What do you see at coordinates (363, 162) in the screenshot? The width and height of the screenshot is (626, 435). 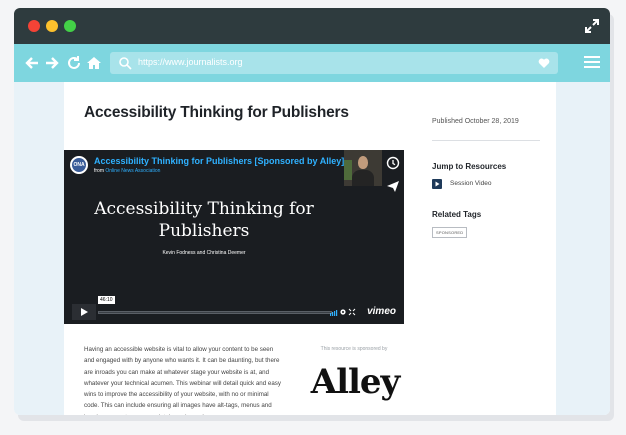 I see `thumbnail-head` at bounding box center [363, 162].